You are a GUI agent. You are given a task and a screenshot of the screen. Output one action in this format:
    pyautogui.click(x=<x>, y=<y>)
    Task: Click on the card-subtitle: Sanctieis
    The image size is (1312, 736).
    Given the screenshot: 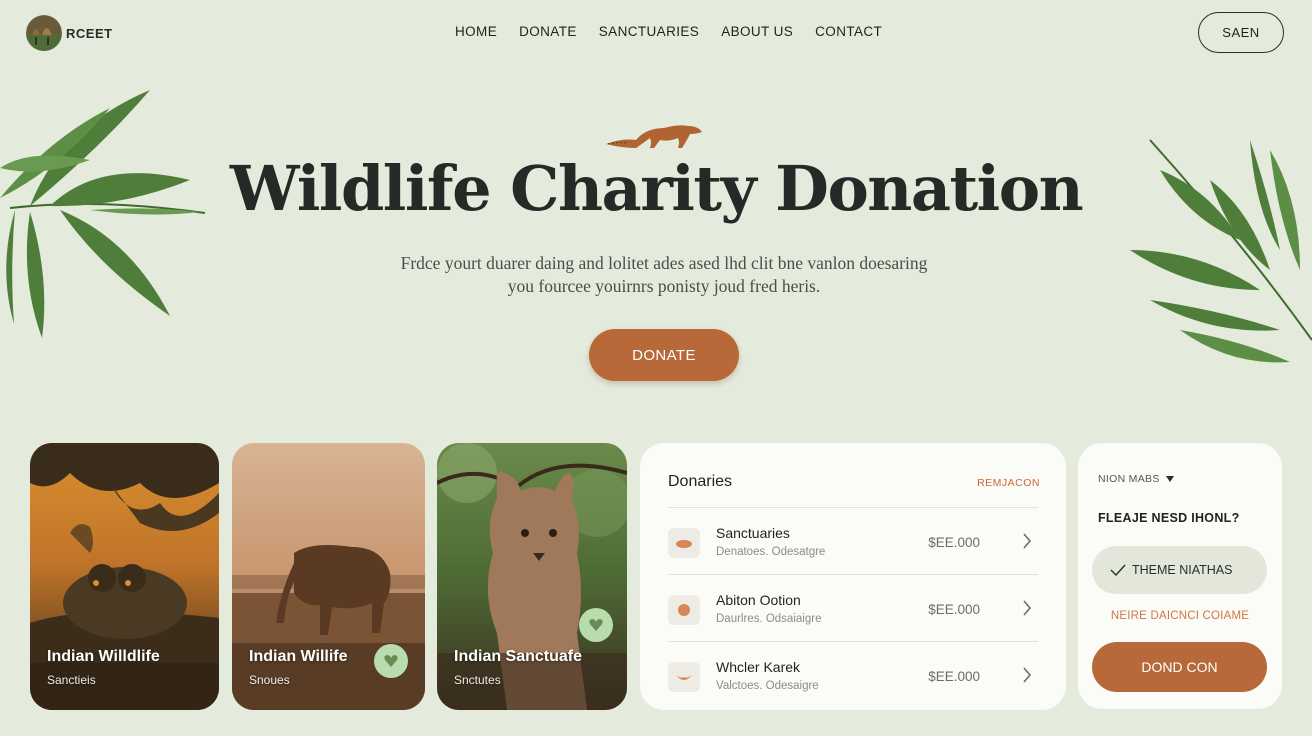 What is the action you would take?
    pyautogui.click(x=71, y=680)
    